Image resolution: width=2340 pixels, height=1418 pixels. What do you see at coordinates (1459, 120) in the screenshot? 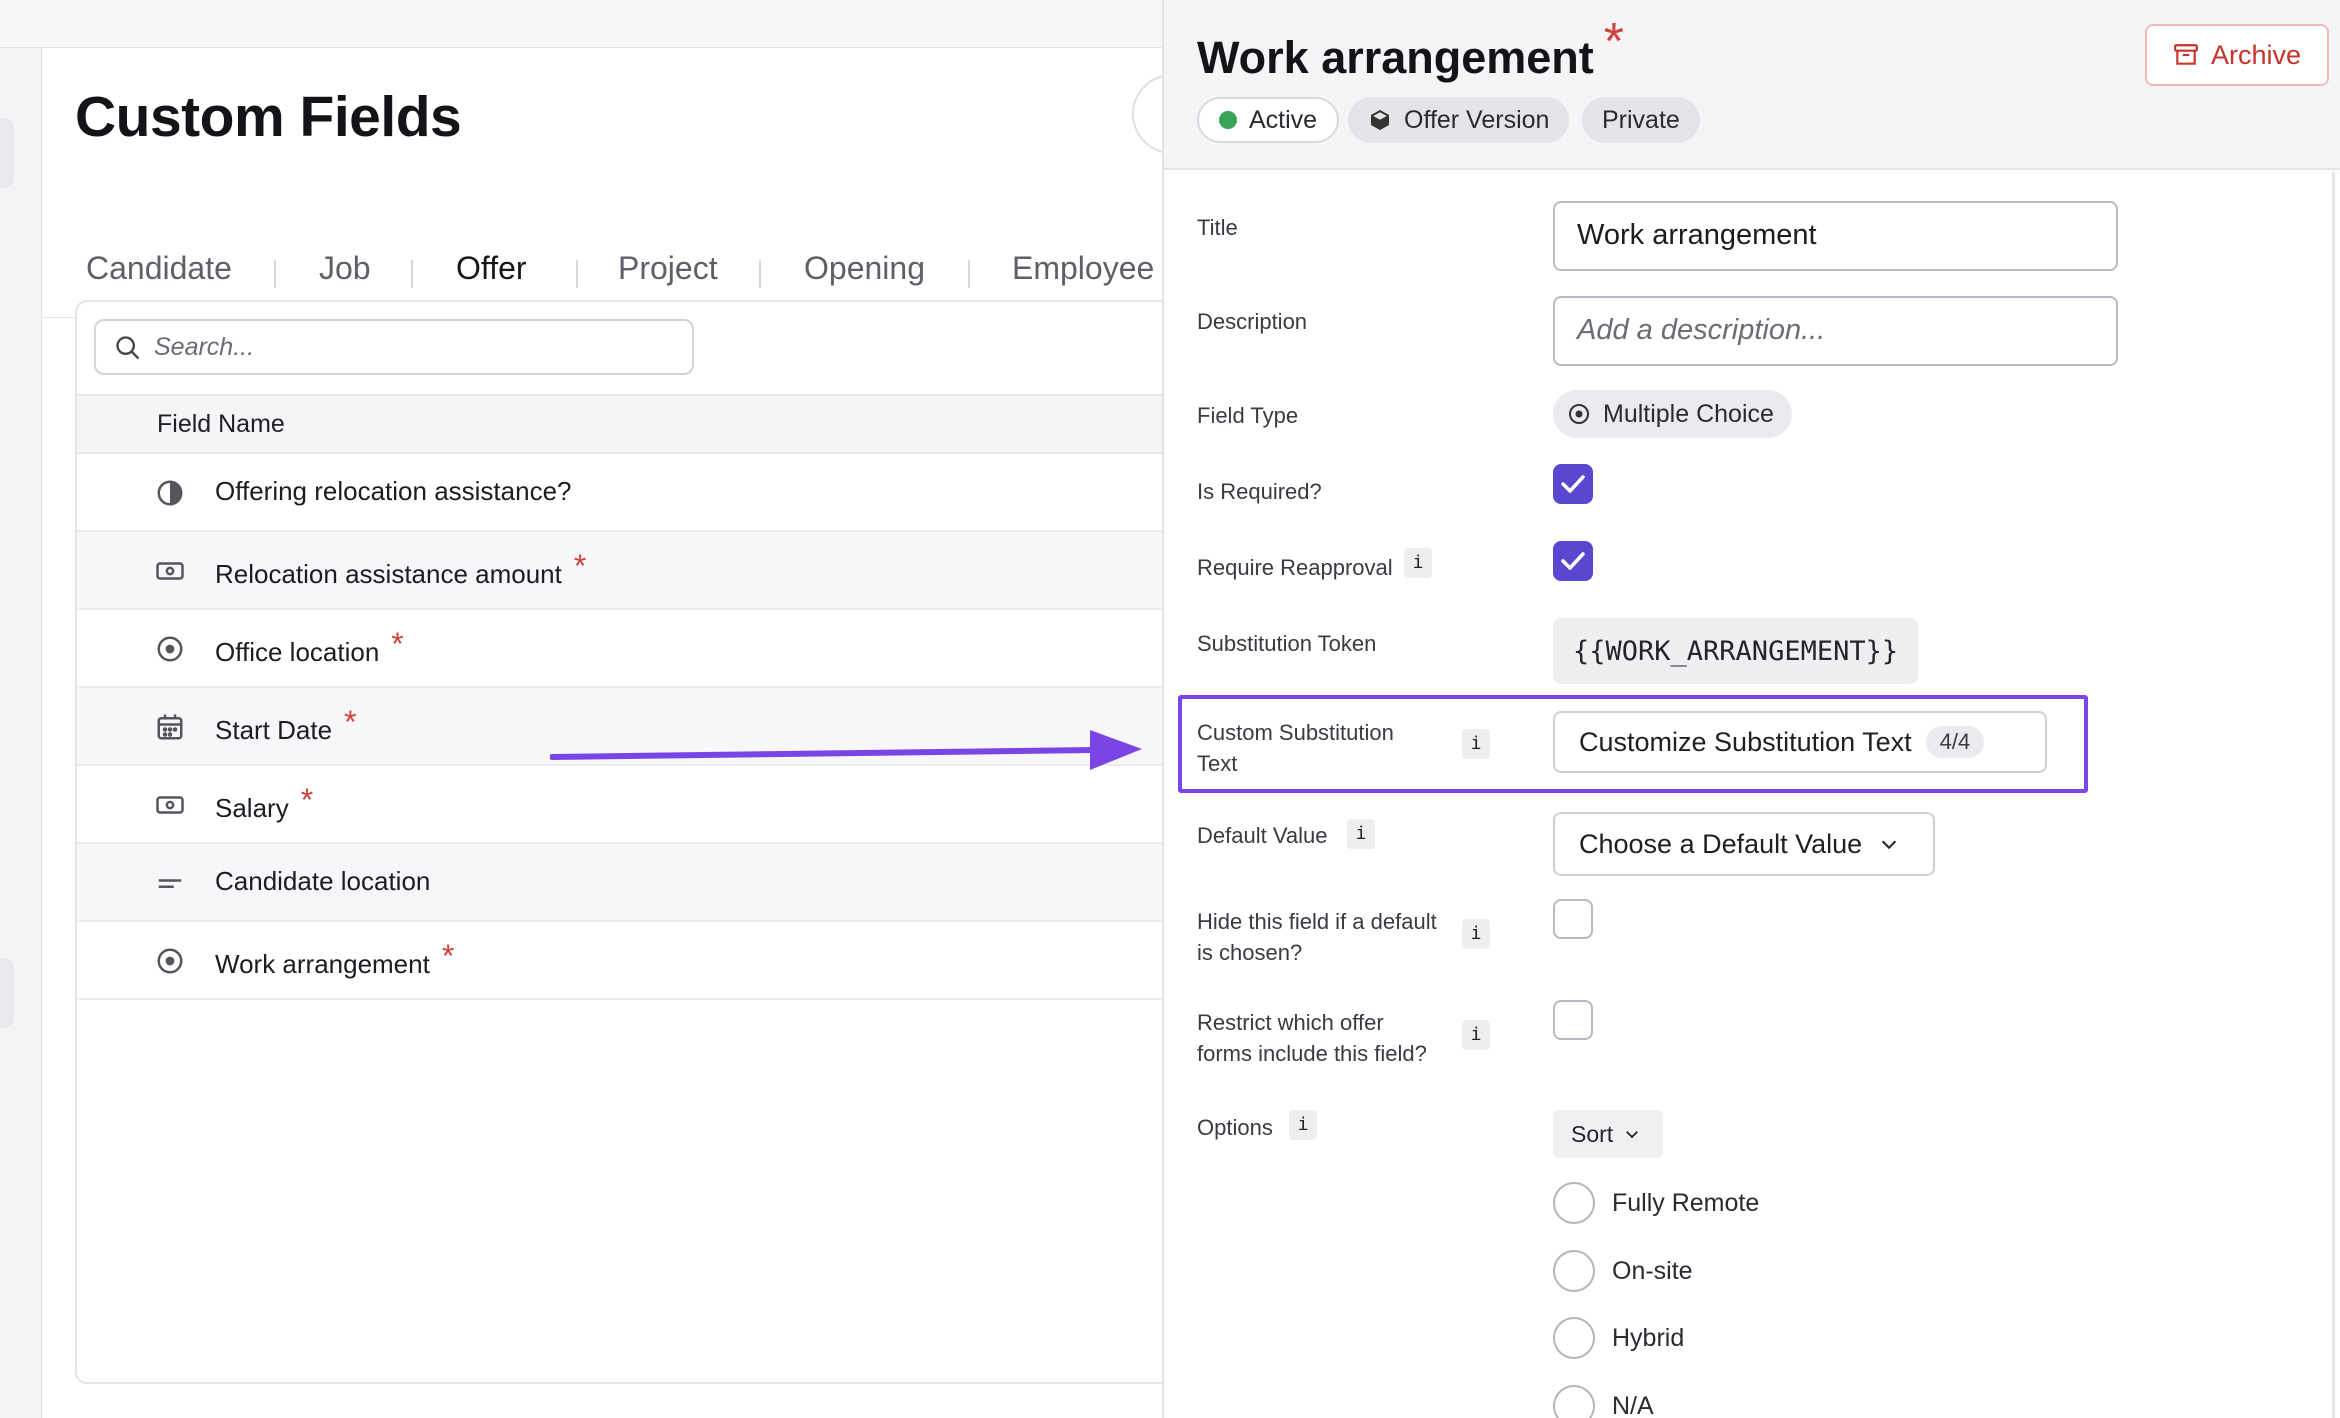
I see `version-badge: Offer Version` at bounding box center [1459, 120].